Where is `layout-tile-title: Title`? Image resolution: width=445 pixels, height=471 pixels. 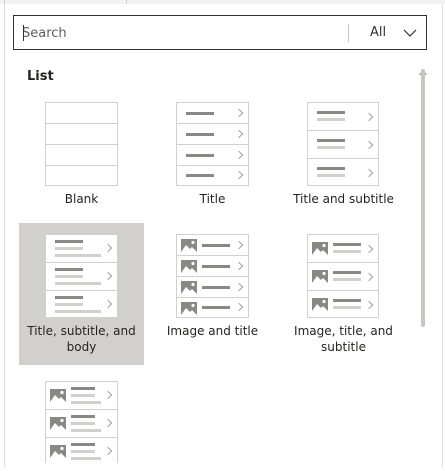 layout-tile-title: Title is located at coordinates (212, 158).